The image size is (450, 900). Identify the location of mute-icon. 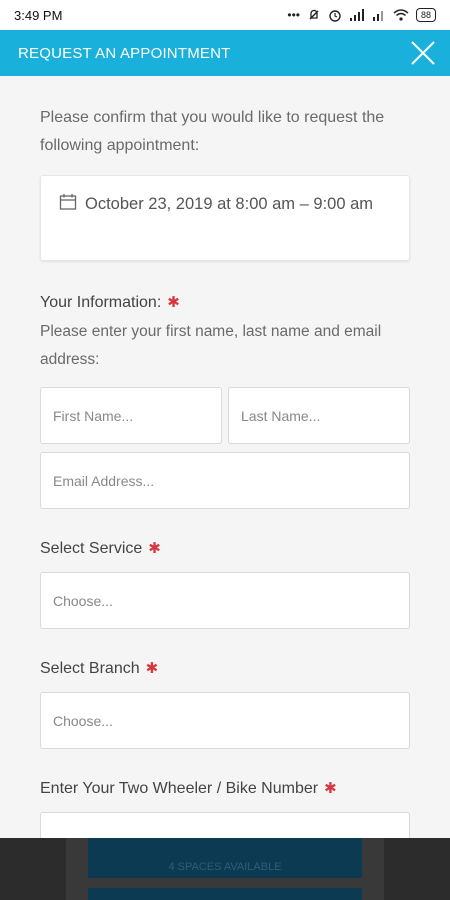
(314, 14).